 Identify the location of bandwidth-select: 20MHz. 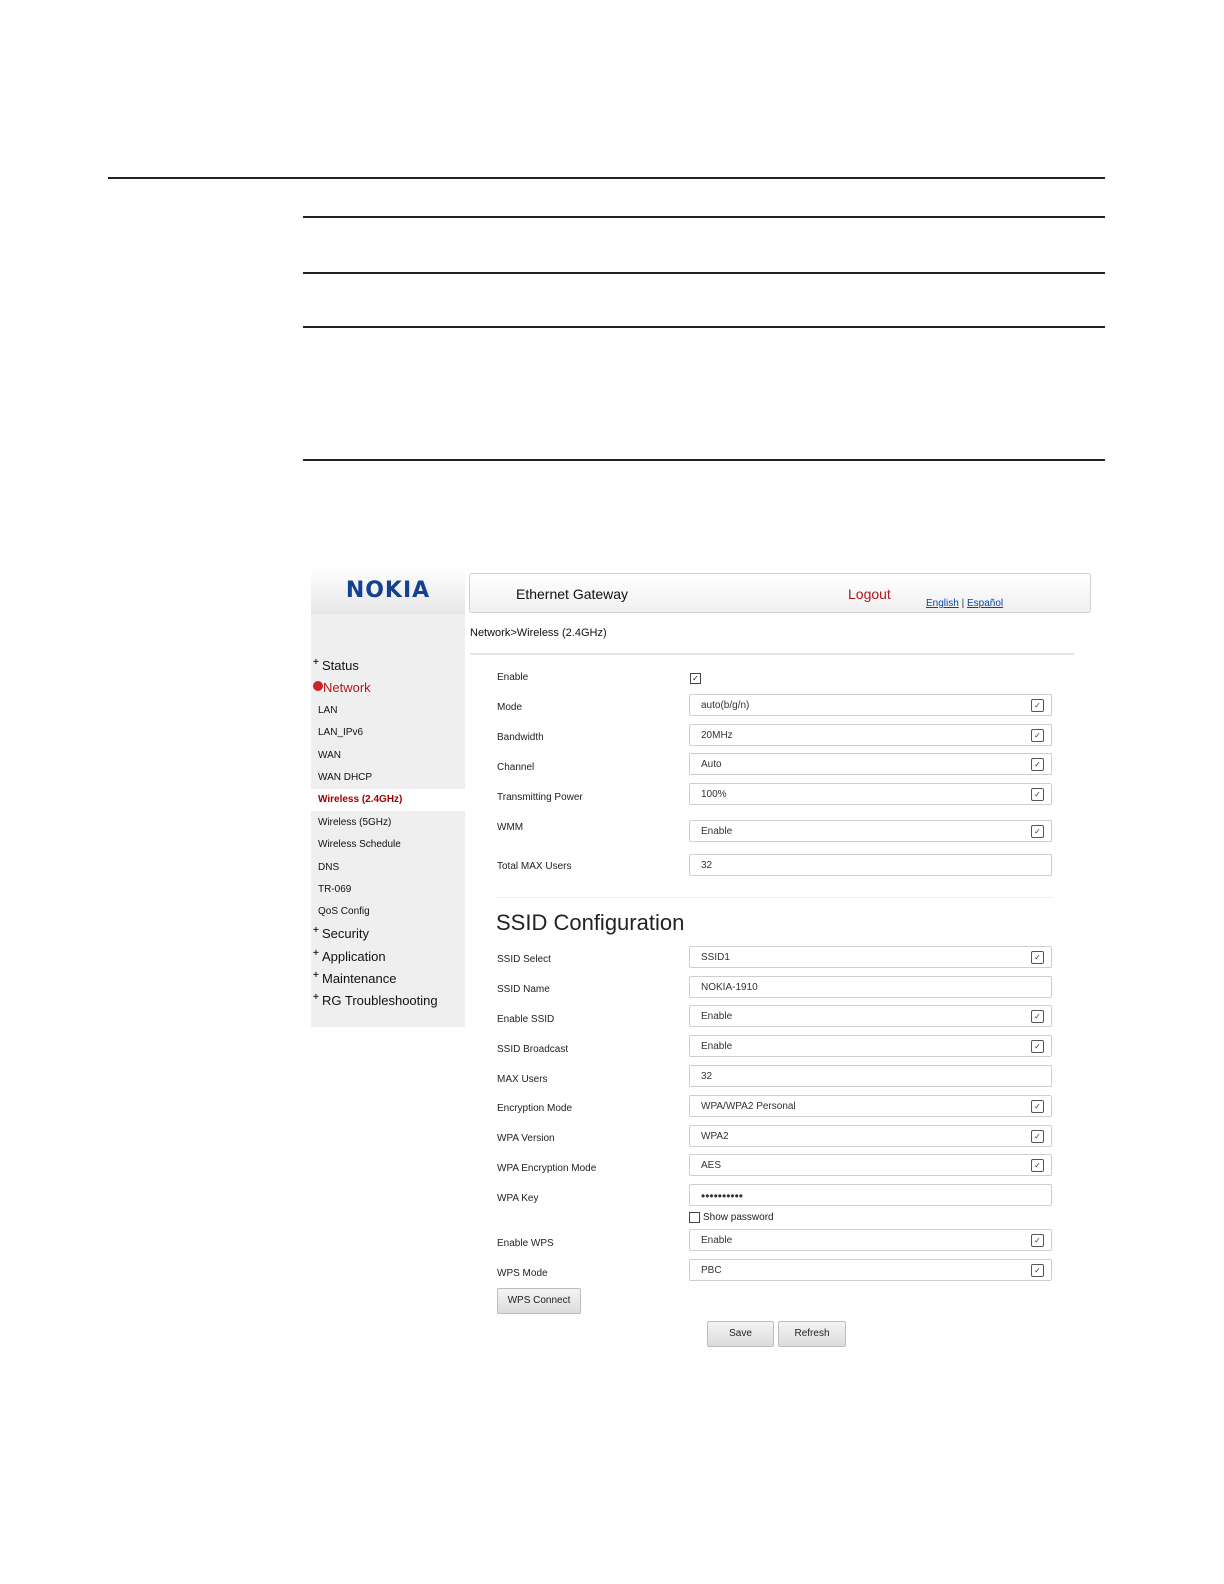
(870, 735).